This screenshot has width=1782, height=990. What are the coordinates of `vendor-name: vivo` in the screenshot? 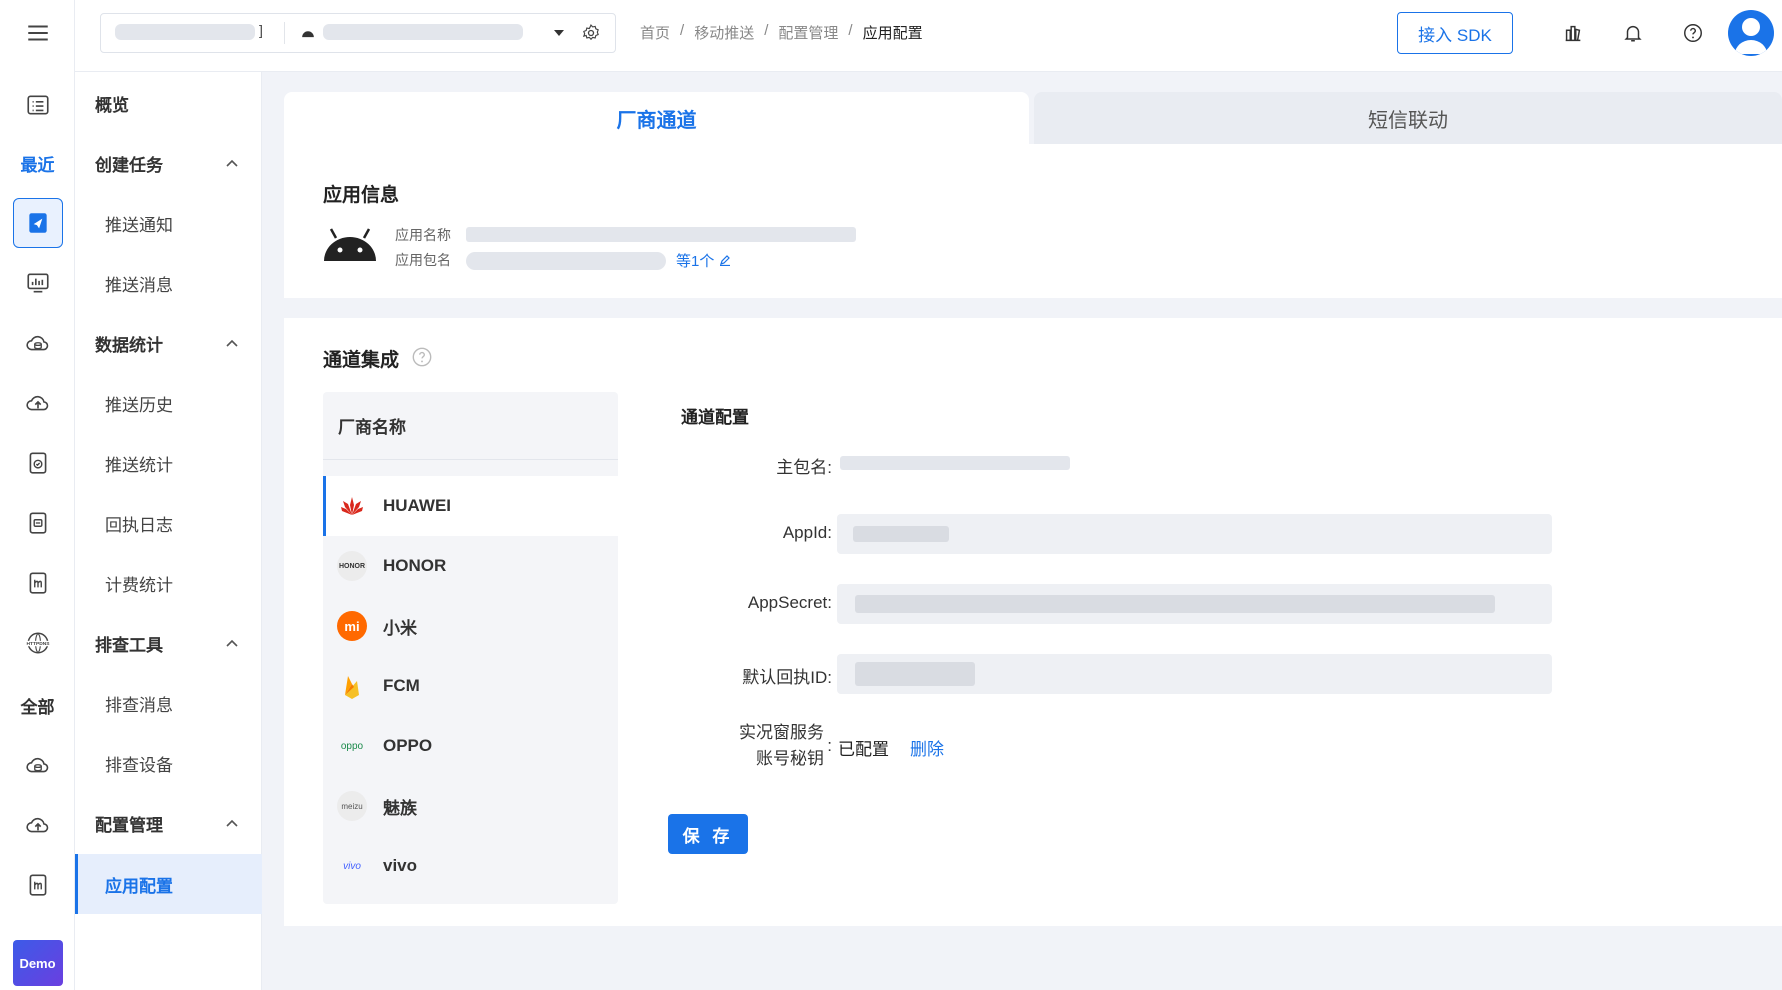 It's located at (400, 865).